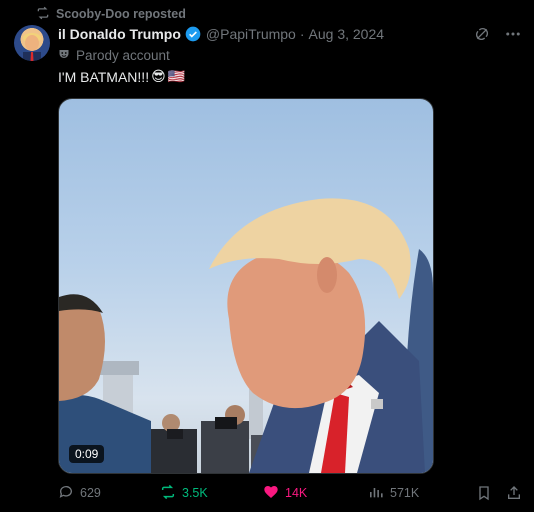  I want to click on parody-label: Parody account, so click(114, 55).